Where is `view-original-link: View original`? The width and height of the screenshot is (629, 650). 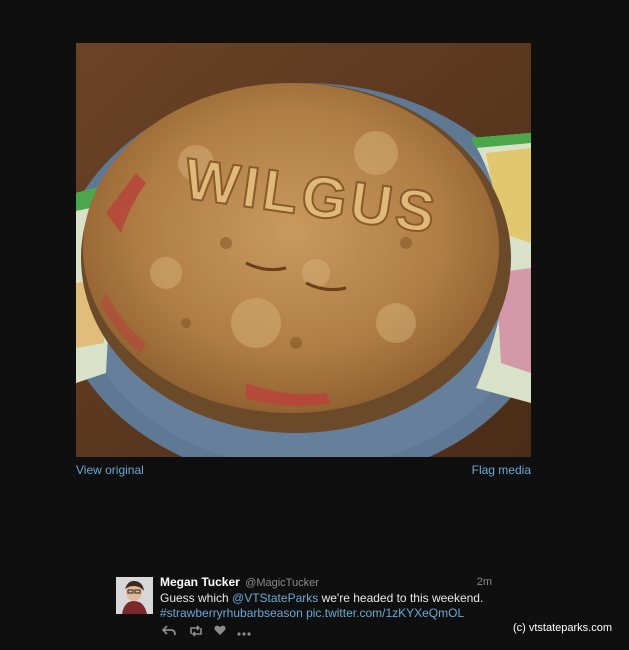
view-original-link: View original is located at coordinates (110, 470).